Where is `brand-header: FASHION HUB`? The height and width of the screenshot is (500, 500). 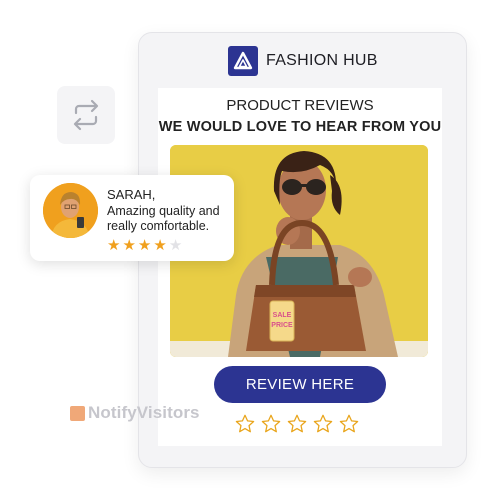 brand-header: FASHION HUB is located at coordinates (303, 61).